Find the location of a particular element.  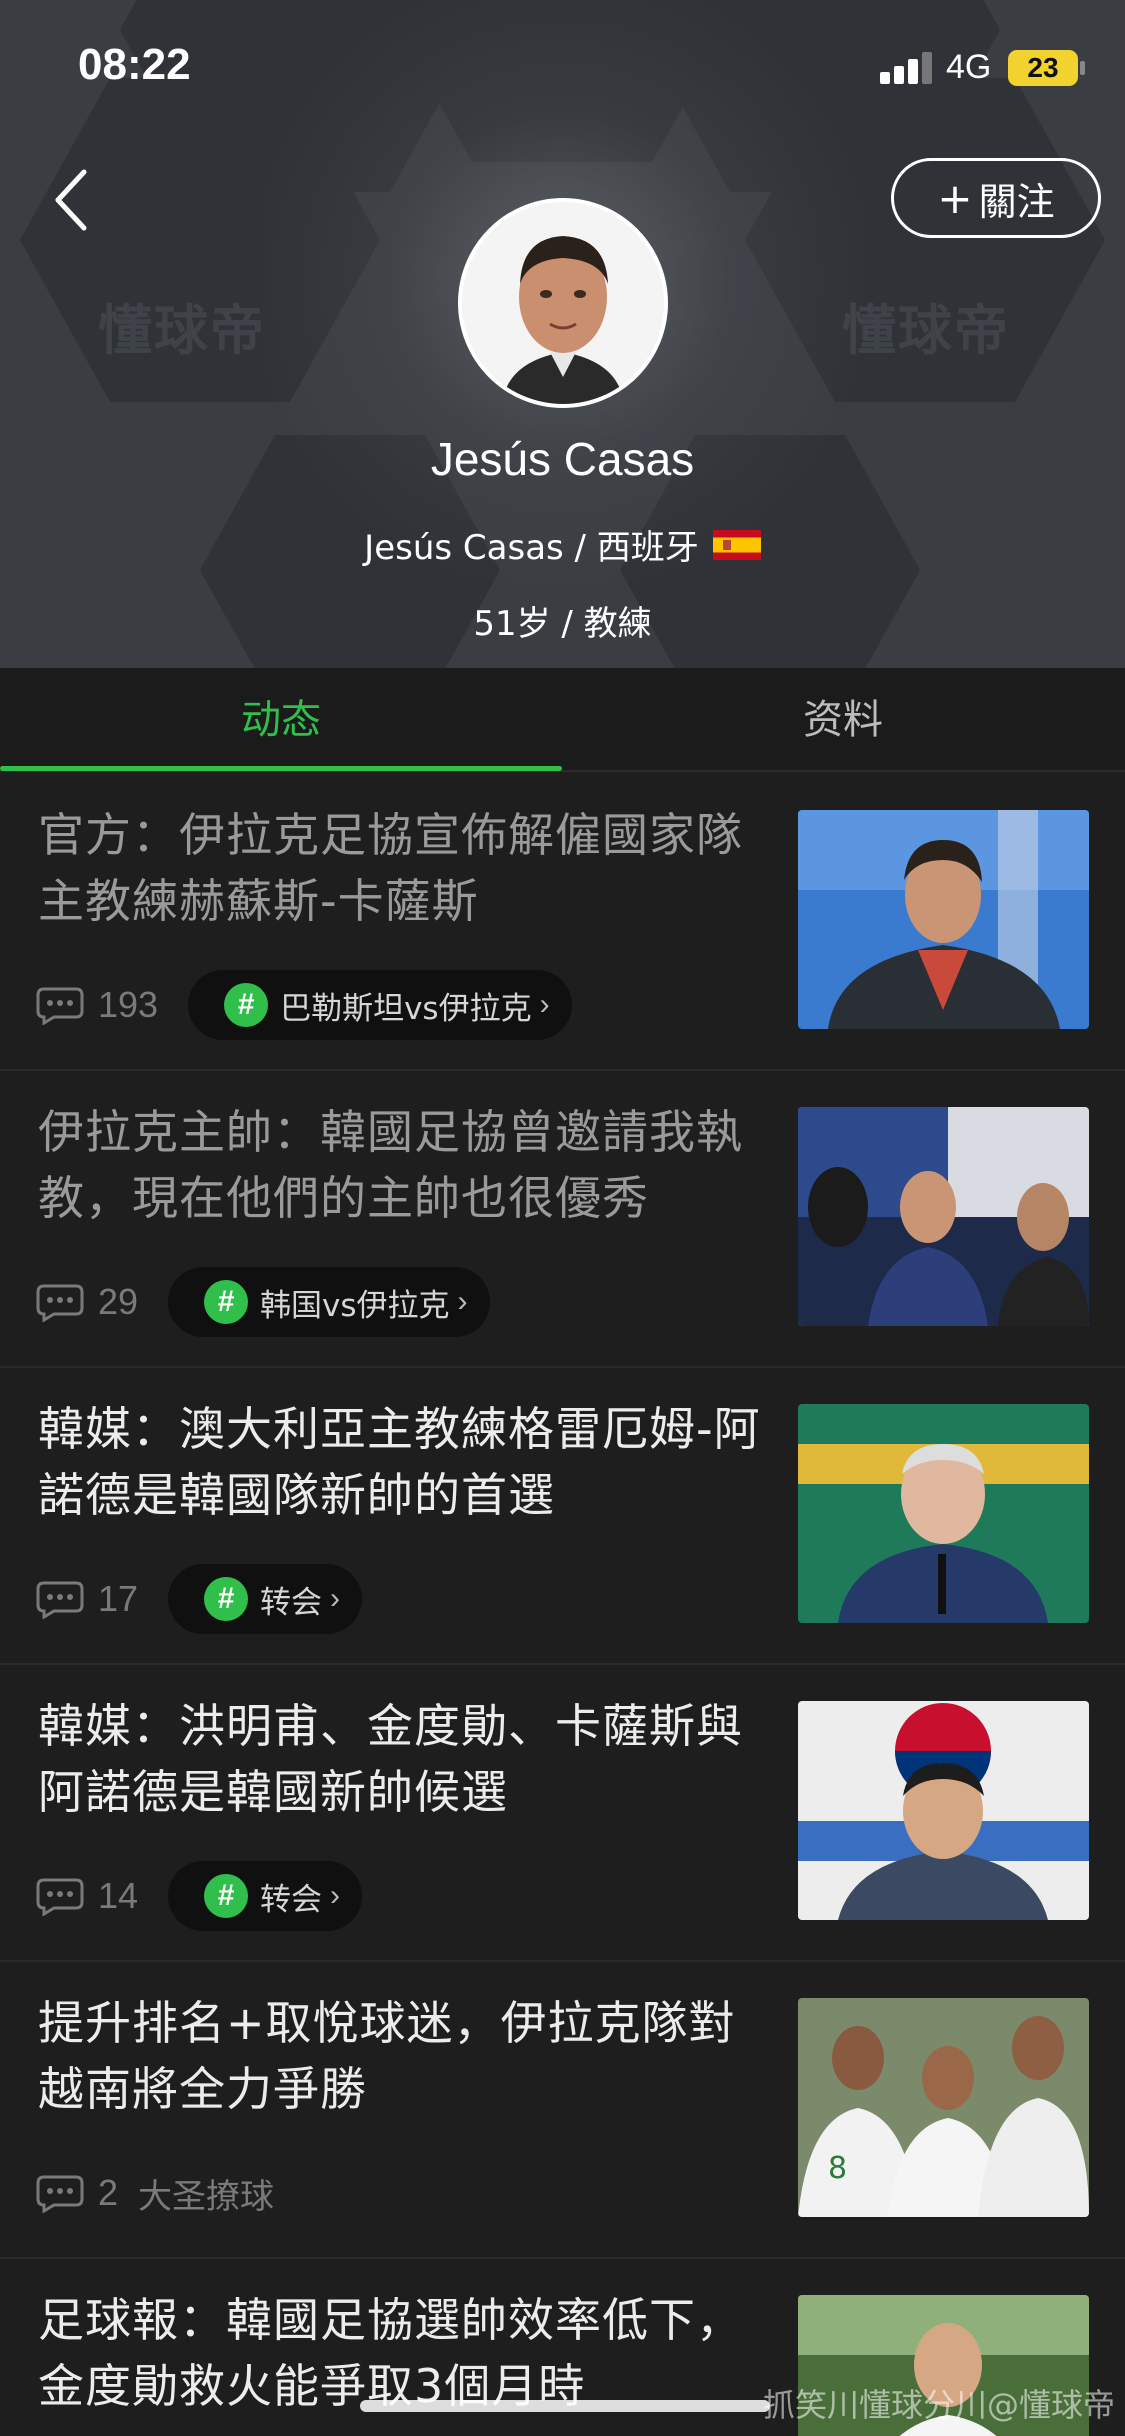

spain-flag-icon is located at coordinates (736, 544).